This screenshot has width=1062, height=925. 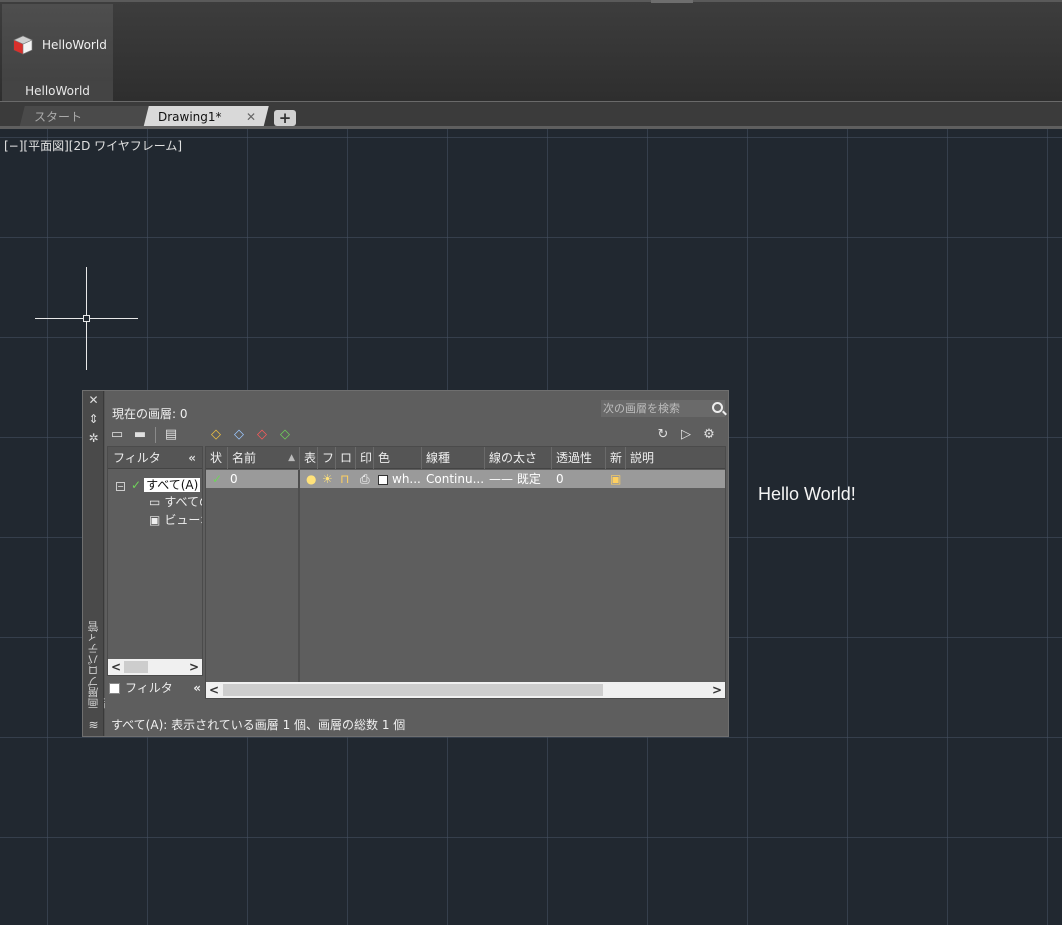 What do you see at coordinates (149, 688) in the screenshot?
I see `invert-filter-label: フィルタ` at bounding box center [149, 688].